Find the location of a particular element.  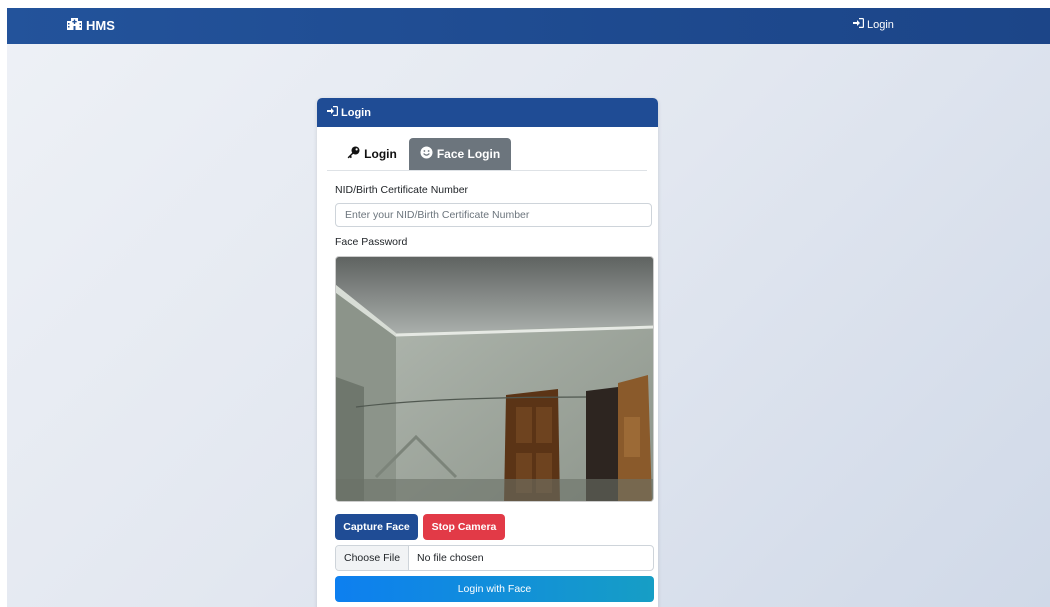

tab-login: Login is located at coordinates (372, 154).